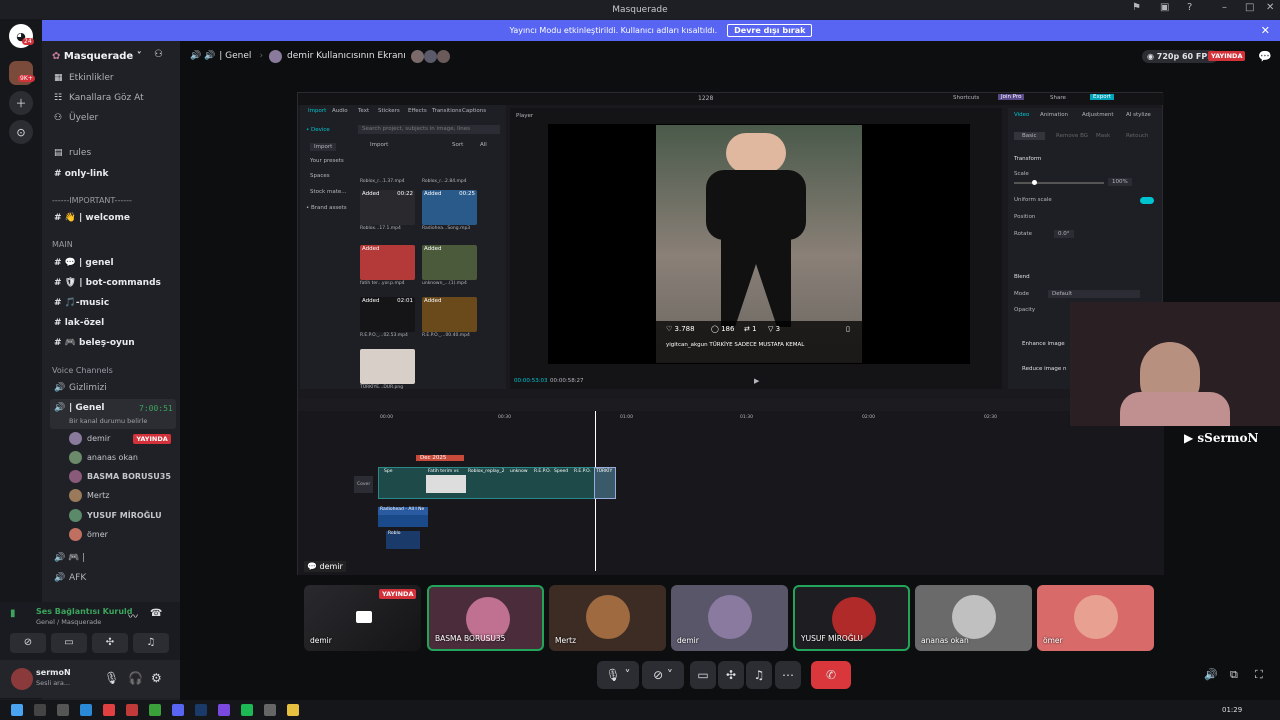  What do you see at coordinates (729, 618) in the screenshot?
I see `participant-tile: demir` at bounding box center [729, 618].